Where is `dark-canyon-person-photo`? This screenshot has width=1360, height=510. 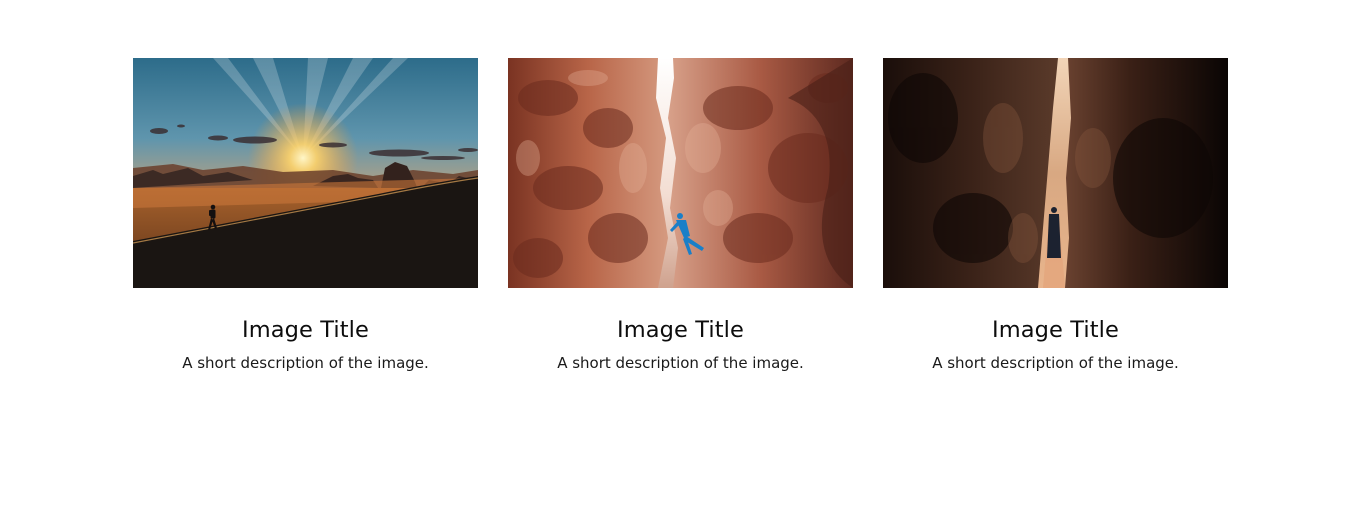 dark-canyon-person-photo is located at coordinates (1055, 173).